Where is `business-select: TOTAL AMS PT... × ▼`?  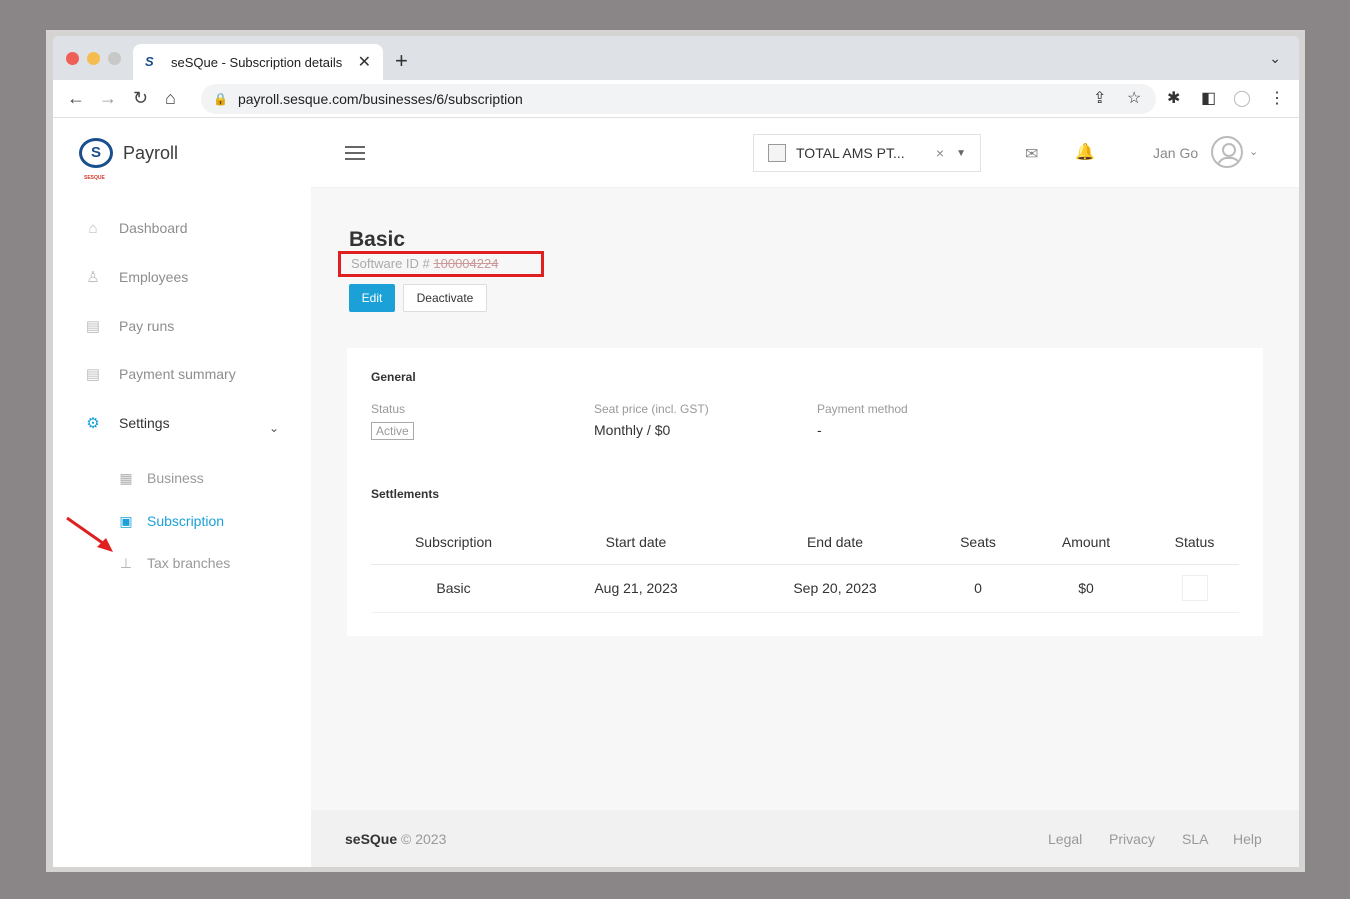 business-select: TOTAL AMS PT... × ▼ is located at coordinates (867, 153).